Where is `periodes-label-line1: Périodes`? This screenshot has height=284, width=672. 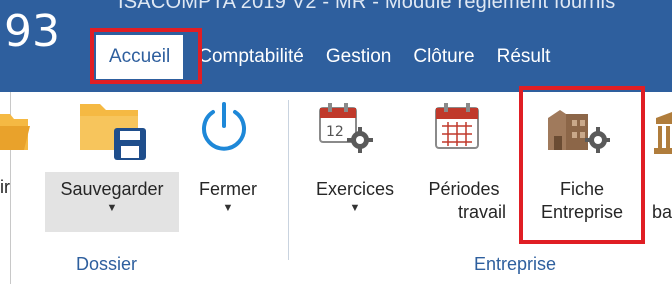
periodes-label-line1: Périodes is located at coordinates (464, 189).